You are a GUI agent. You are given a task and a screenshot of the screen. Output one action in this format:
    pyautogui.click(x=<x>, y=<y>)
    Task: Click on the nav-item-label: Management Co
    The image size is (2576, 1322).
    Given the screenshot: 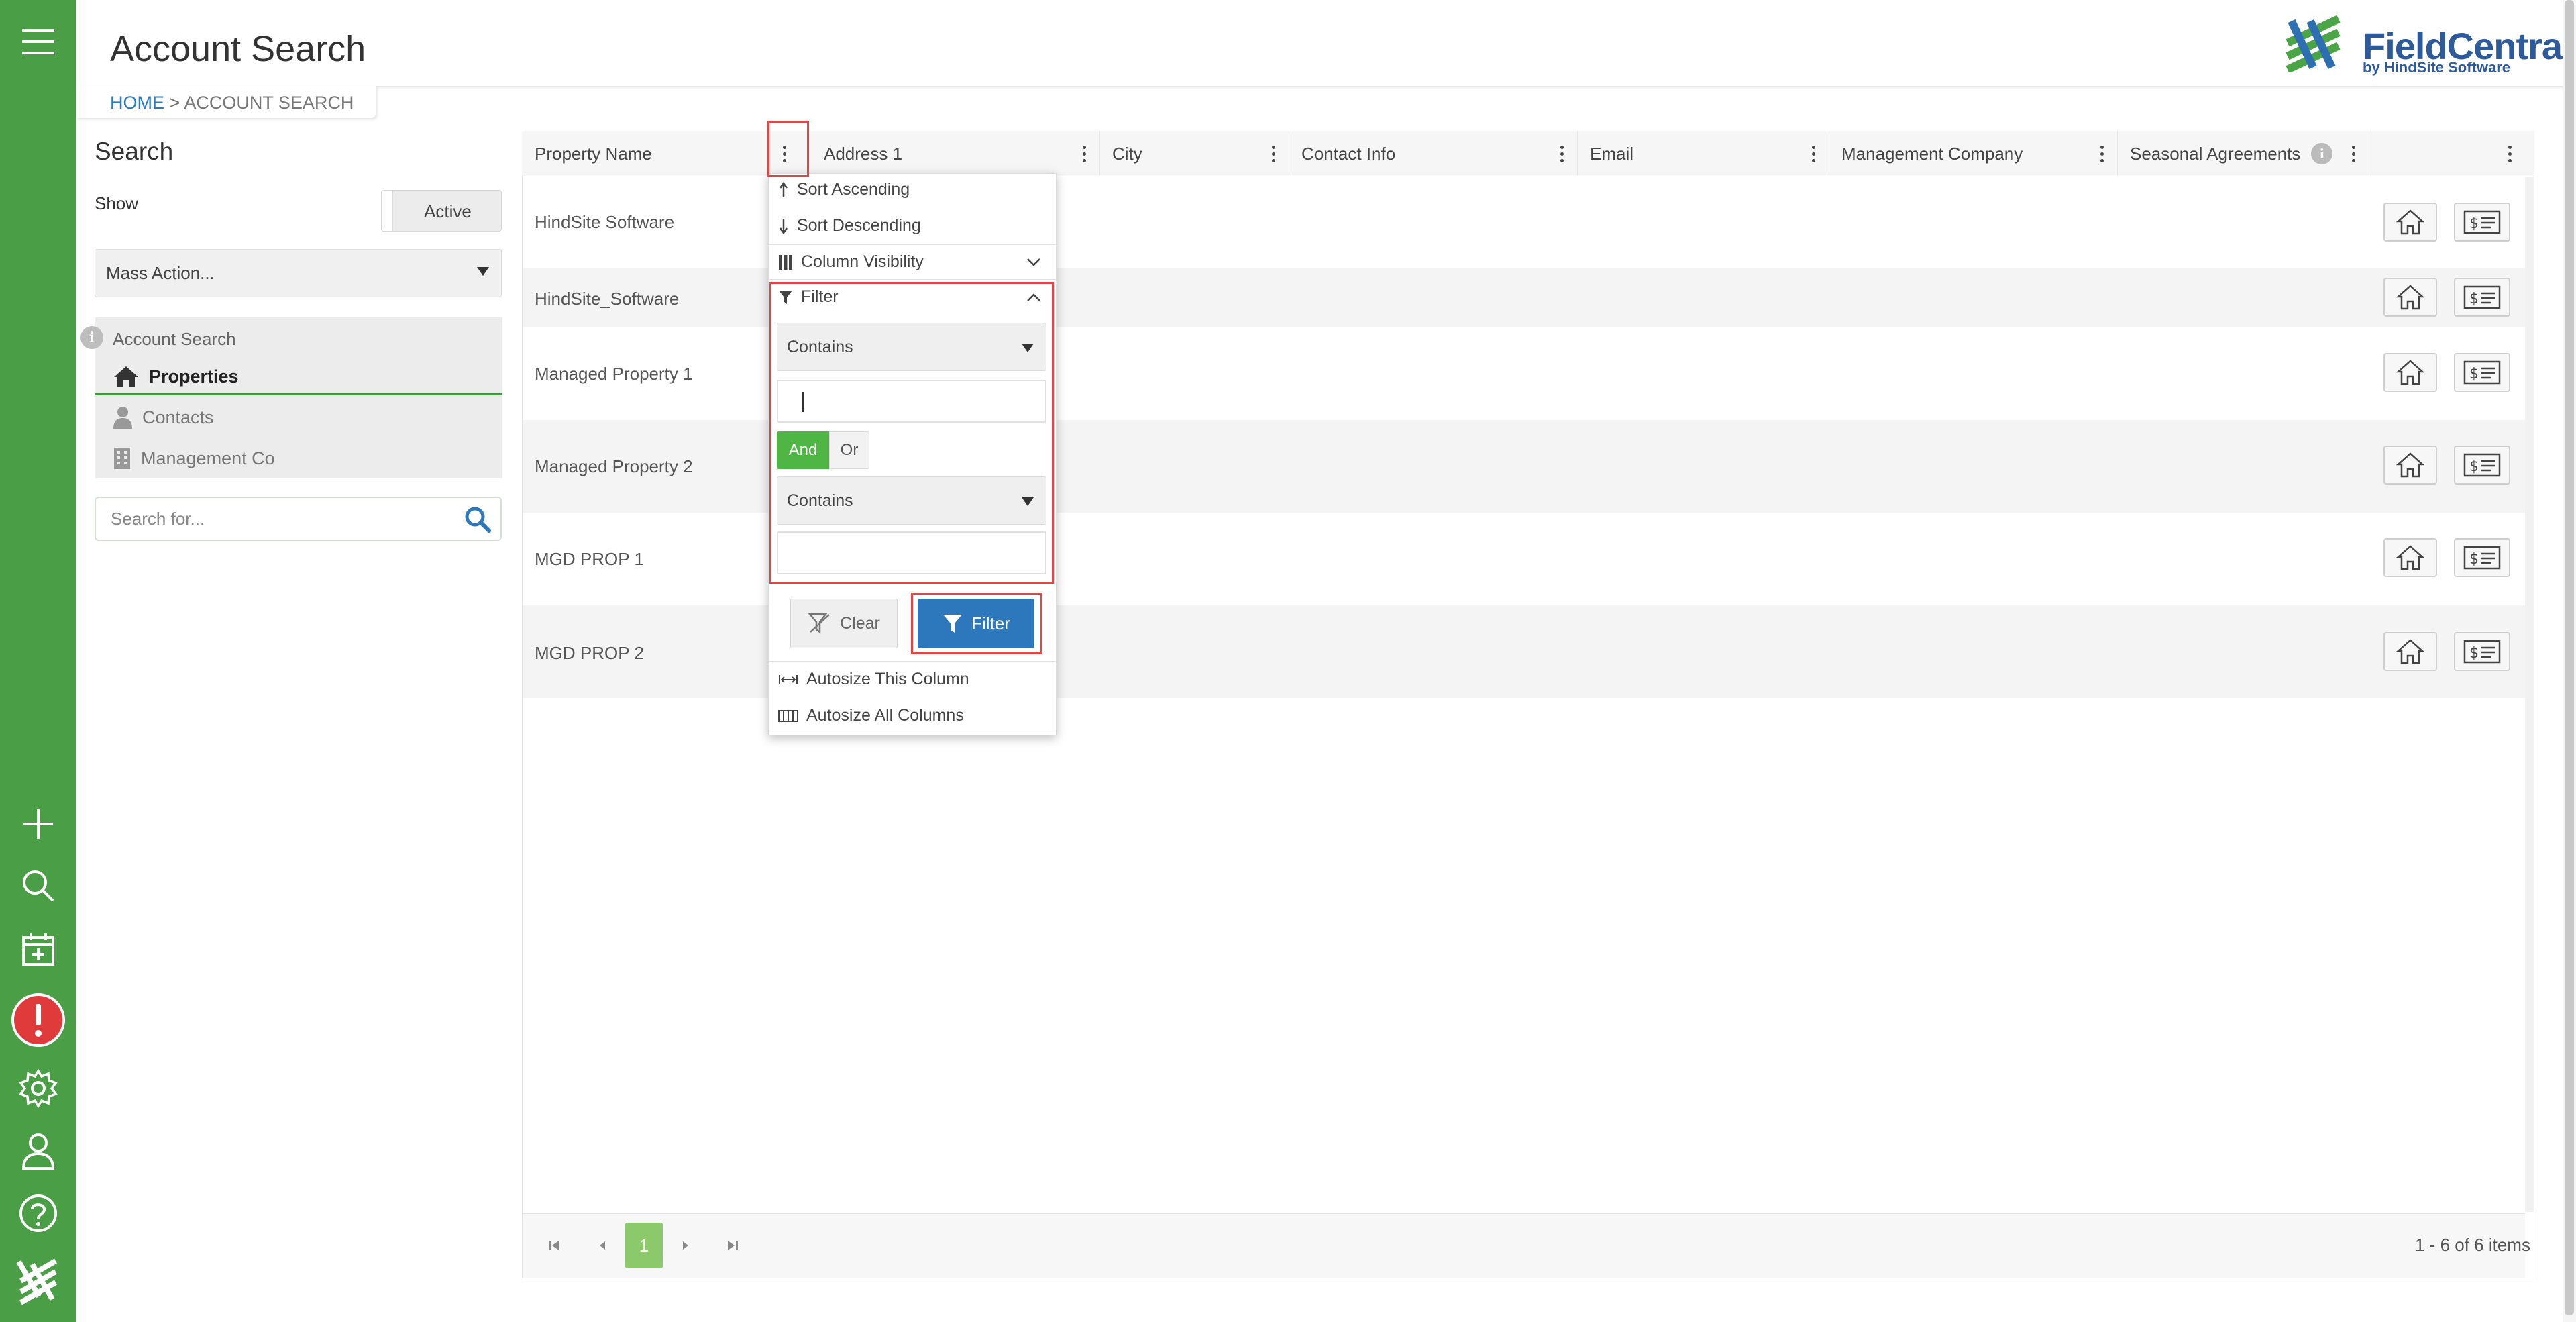 What is the action you would take?
    pyautogui.click(x=208, y=458)
    